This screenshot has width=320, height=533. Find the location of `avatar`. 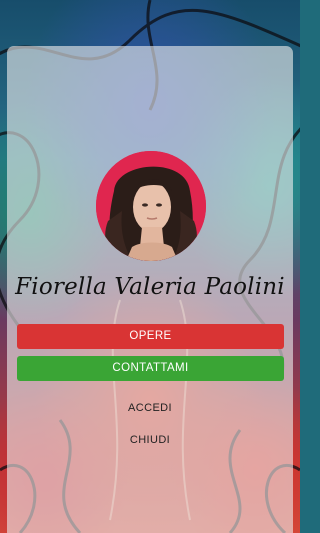

avatar is located at coordinates (151, 206).